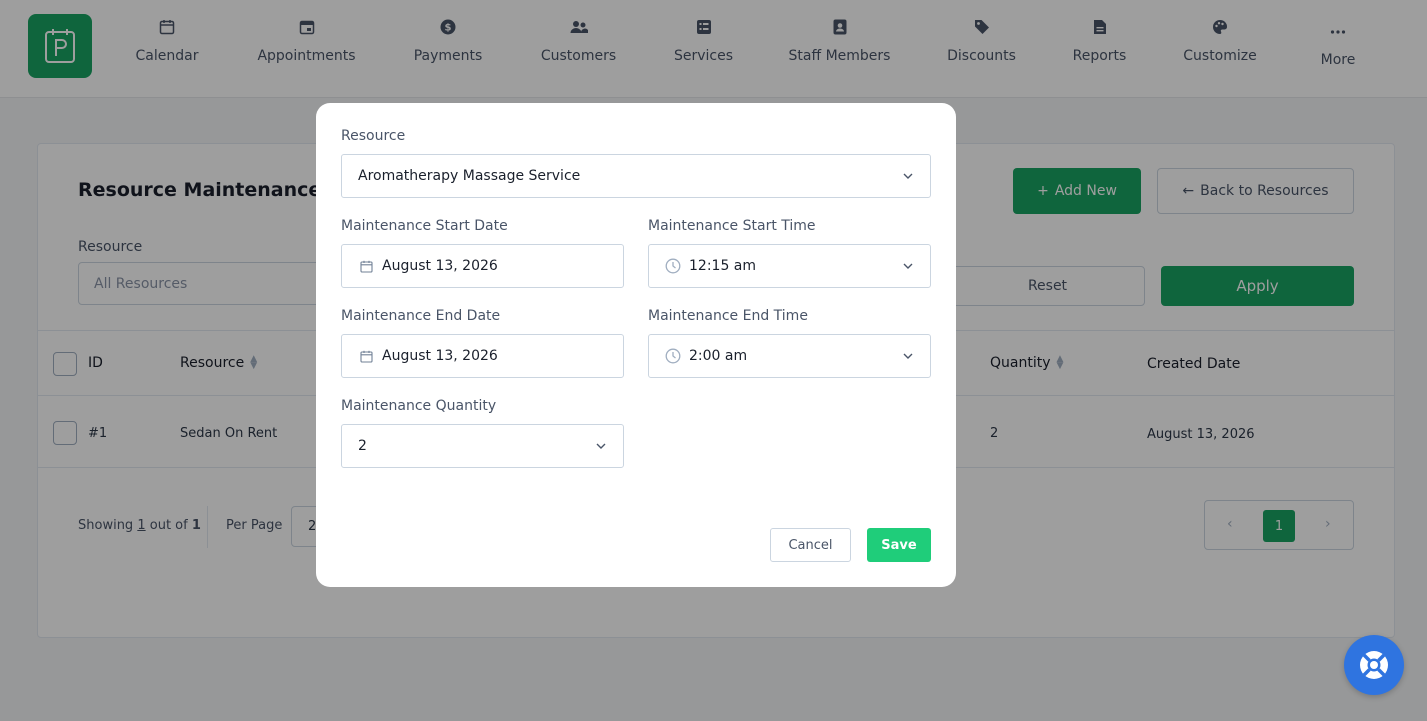 Image resolution: width=1427 pixels, height=721 pixels. What do you see at coordinates (789, 356) in the screenshot?
I see `end-time-select: 2:00 am` at bounding box center [789, 356].